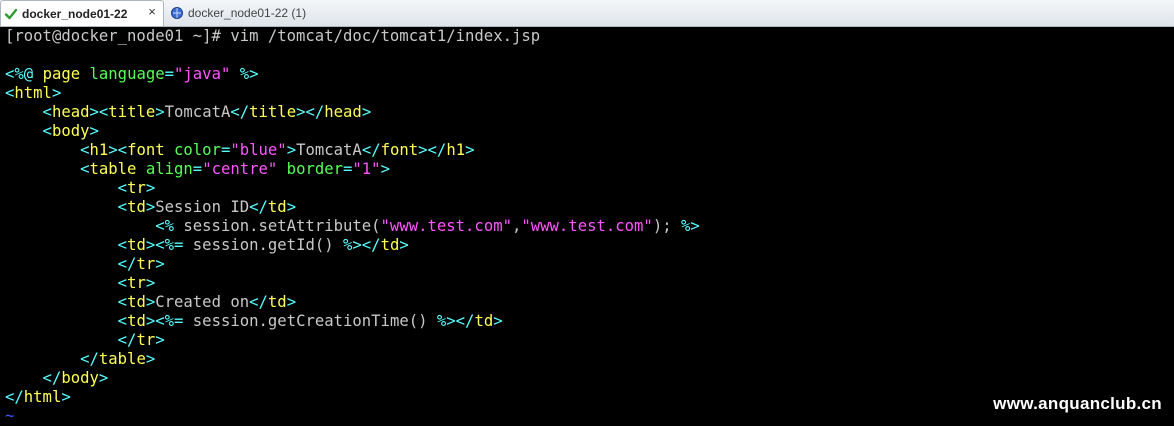  Describe the element at coordinates (33, 93) in the screenshot. I see `code-token: html` at that location.